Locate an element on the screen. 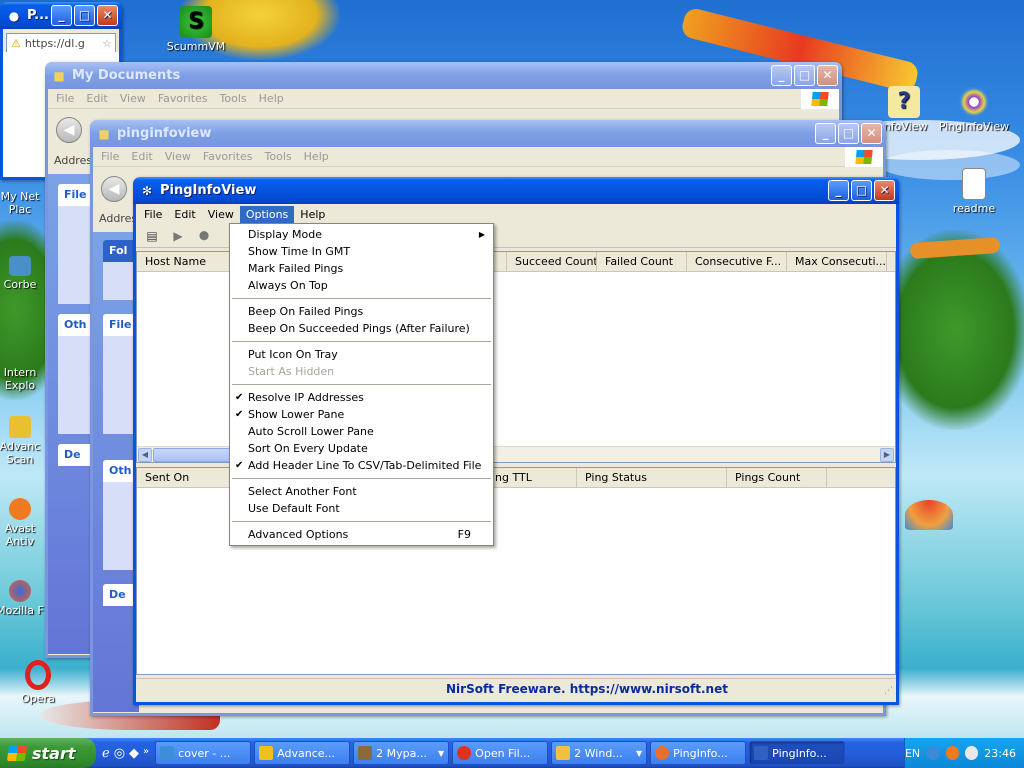 The width and height of the screenshot is (1024, 768). desktop-icon-pinginfoview: PingInfoView is located at coordinates (974, 109).